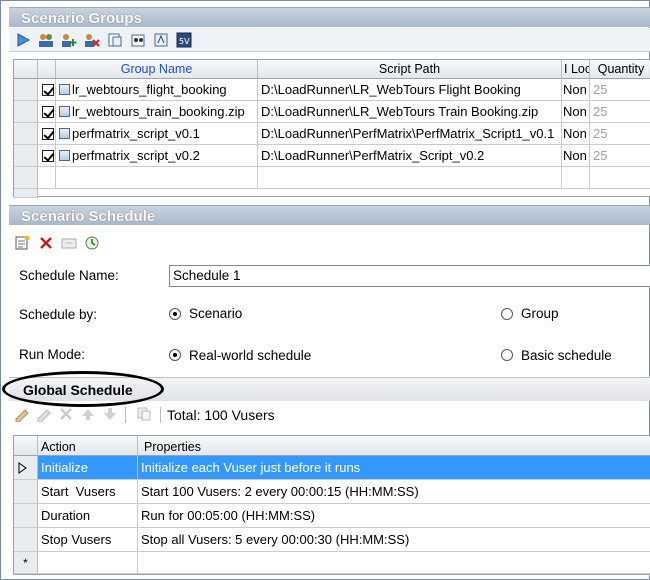 The width and height of the screenshot is (650, 580). What do you see at coordinates (329, 215) in the screenshot?
I see `scenario-schedule-header: Scenario Schedule` at bounding box center [329, 215].